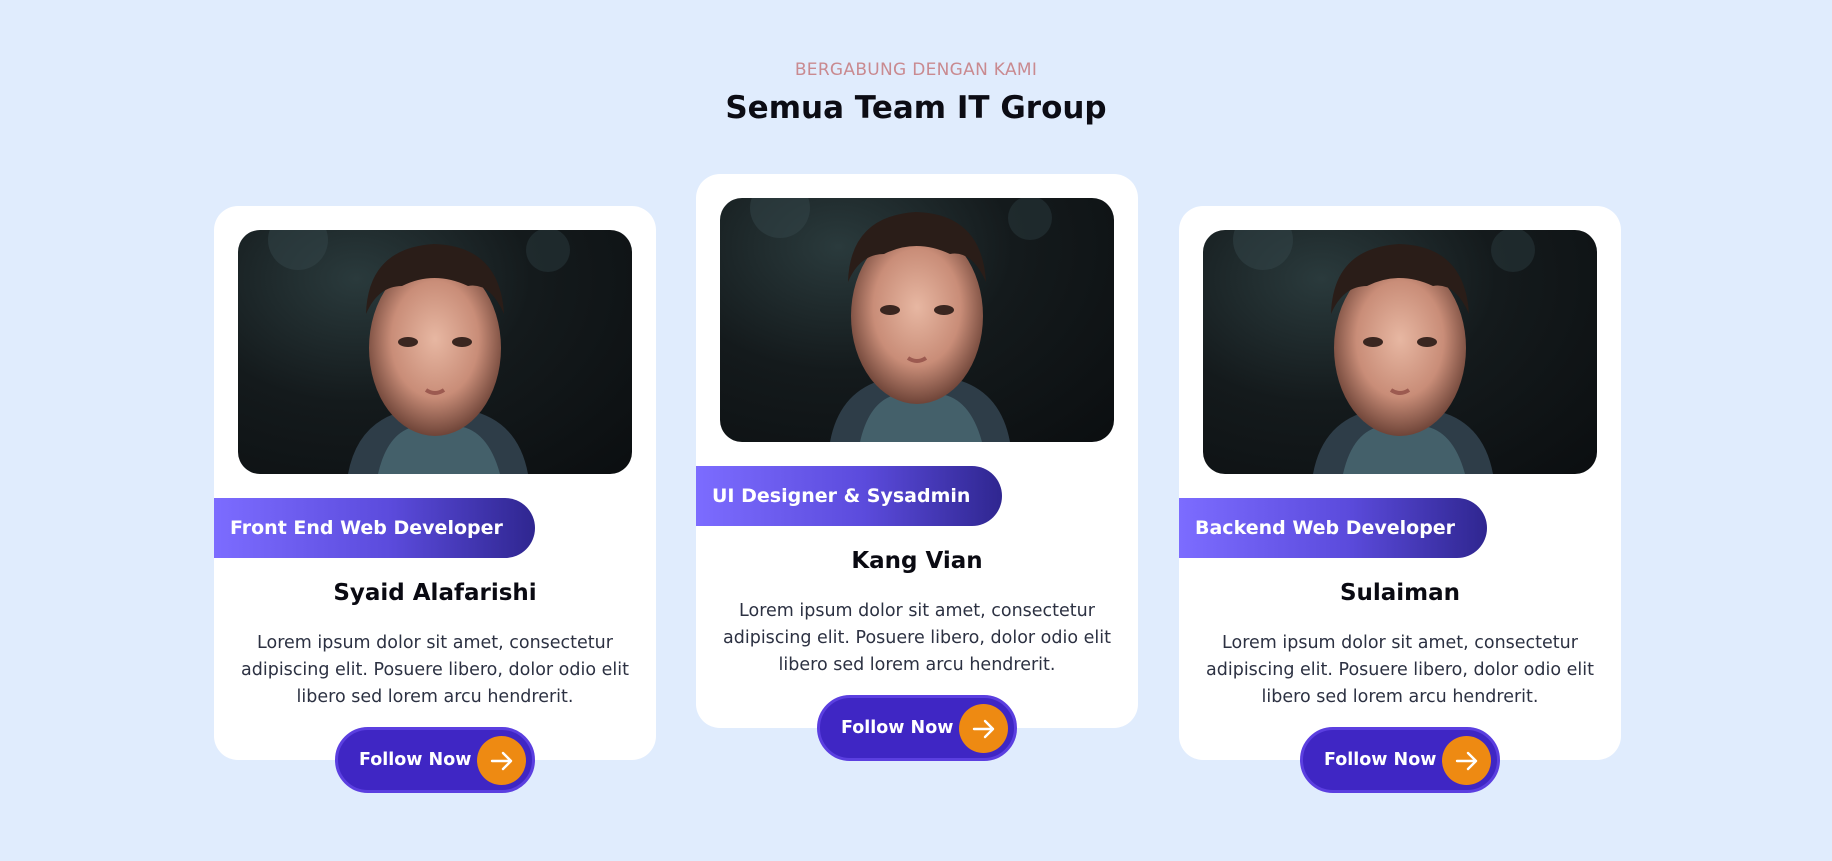 This screenshot has width=1832, height=861. I want to click on member-name: Kang Vian, so click(917, 561).